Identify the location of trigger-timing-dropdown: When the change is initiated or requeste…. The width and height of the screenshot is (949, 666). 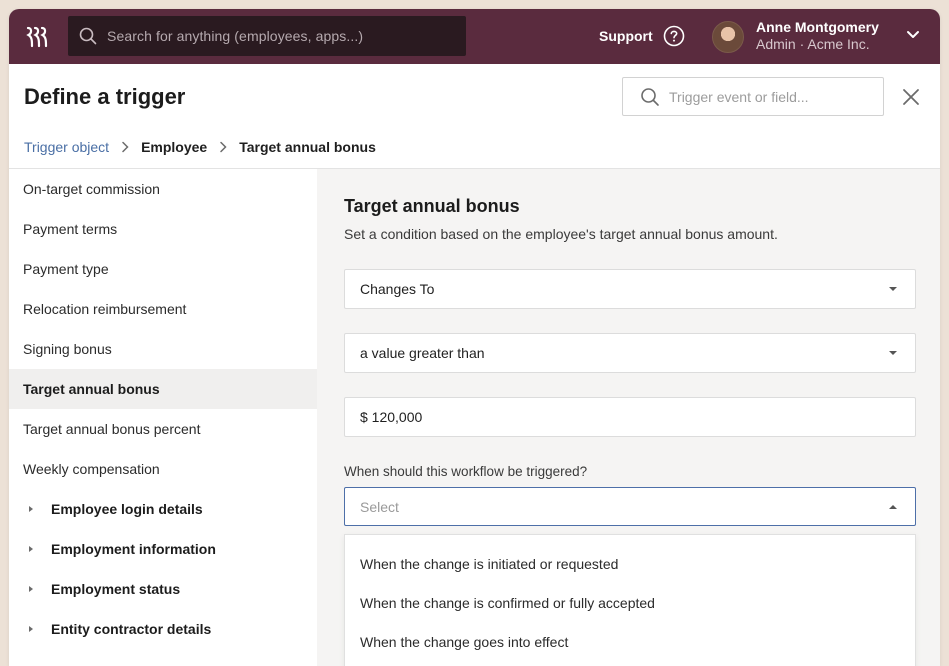
(630, 600).